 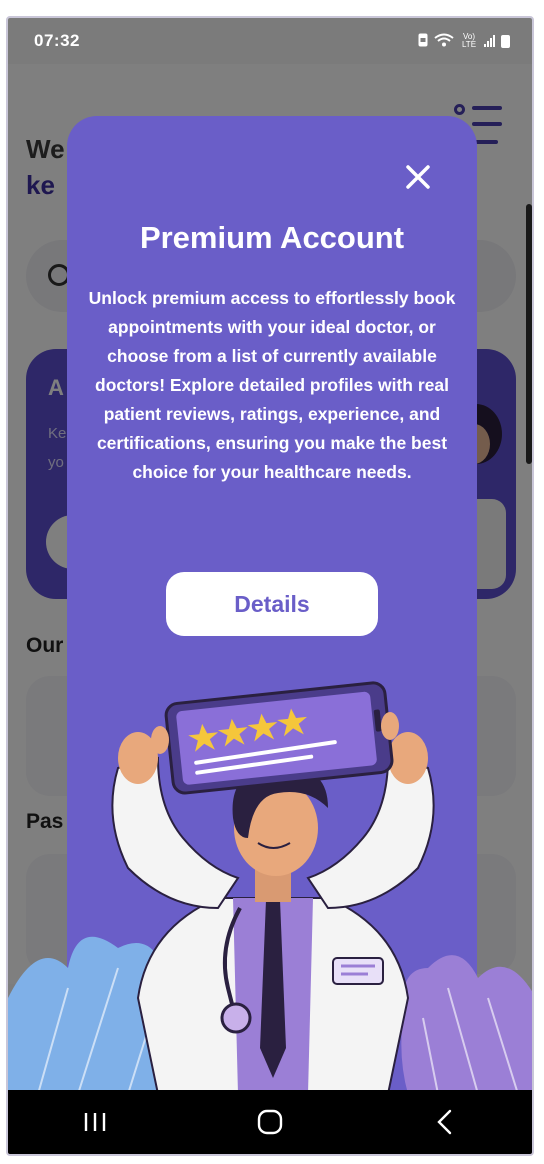 What do you see at coordinates (466, 1024) in the screenshot?
I see `leaf-right-icon` at bounding box center [466, 1024].